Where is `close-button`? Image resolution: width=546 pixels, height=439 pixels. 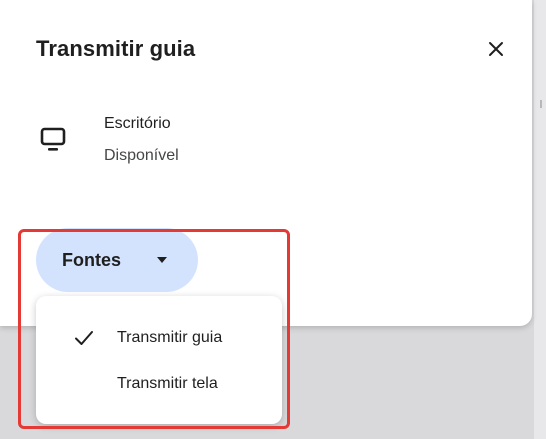 close-button is located at coordinates (496, 49).